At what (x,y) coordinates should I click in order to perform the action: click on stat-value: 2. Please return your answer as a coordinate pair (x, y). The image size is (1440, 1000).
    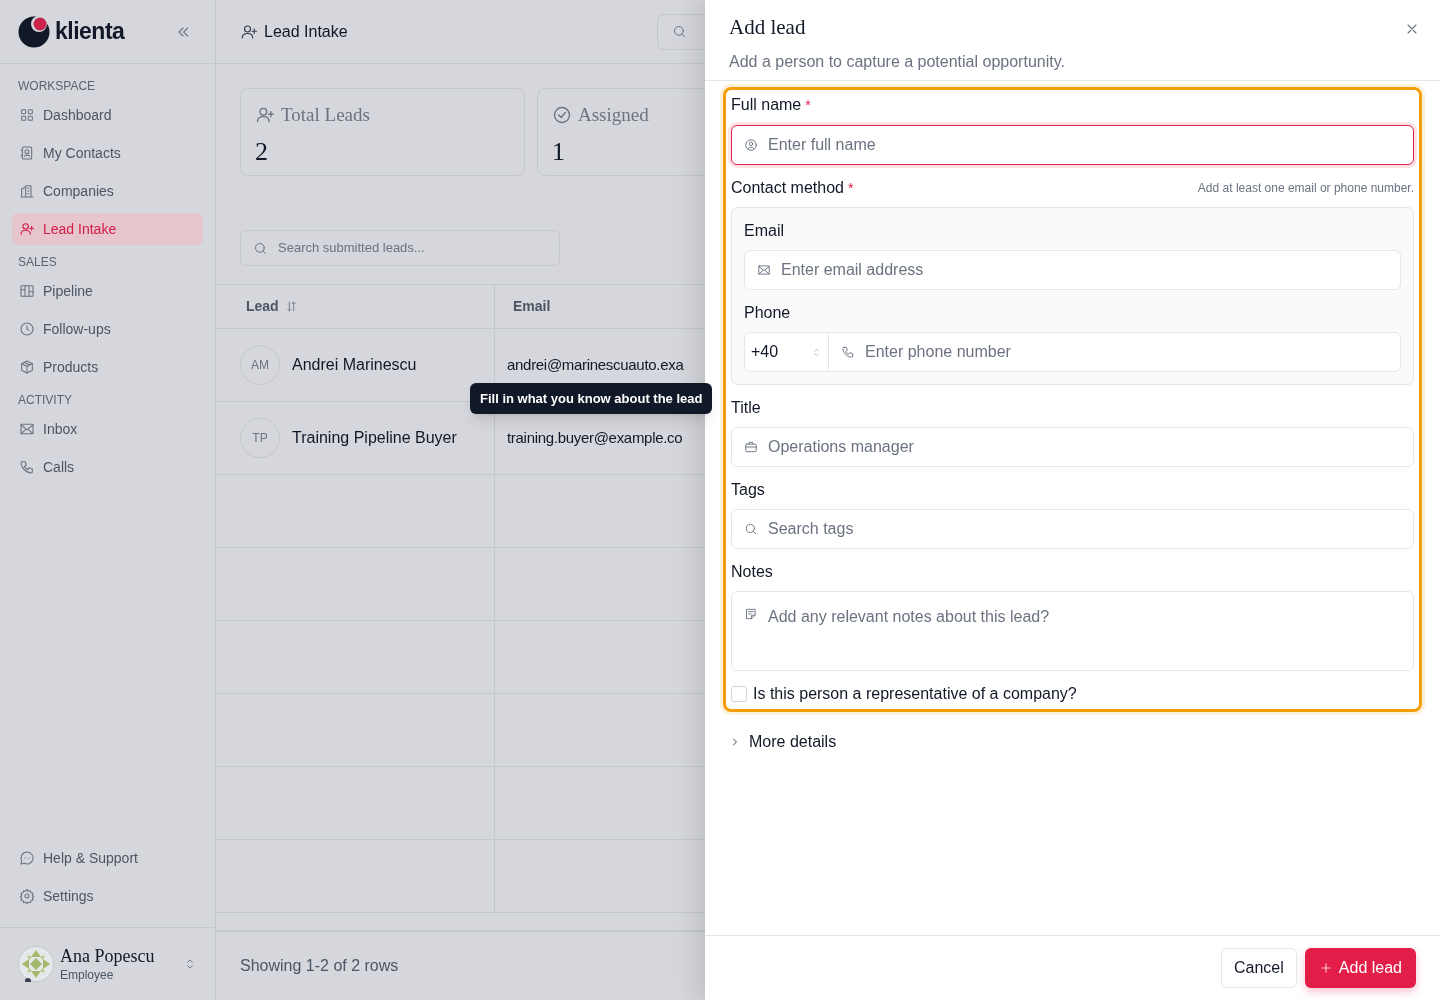
    Looking at the image, I should click on (262, 151).